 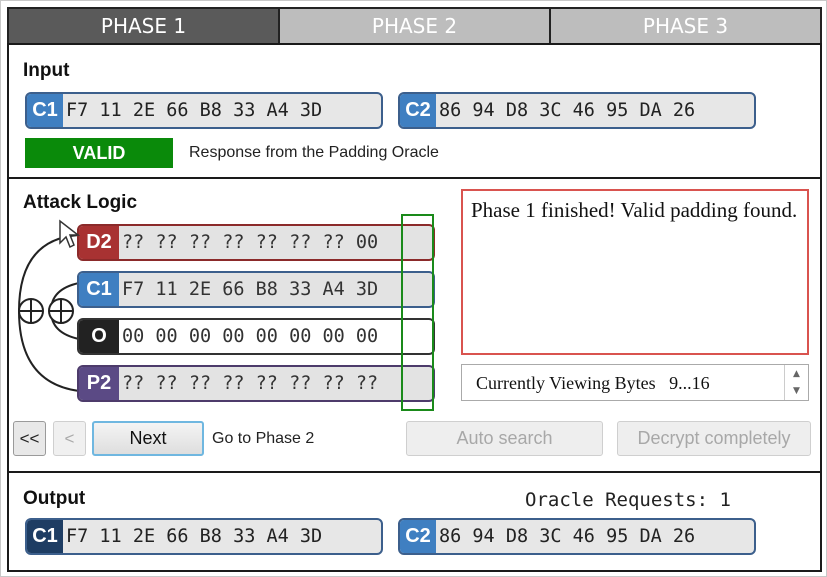 What do you see at coordinates (714, 438) in the screenshot?
I see `decrypt-completely-button: Decrypt completely` at bounding box center [714, 438].